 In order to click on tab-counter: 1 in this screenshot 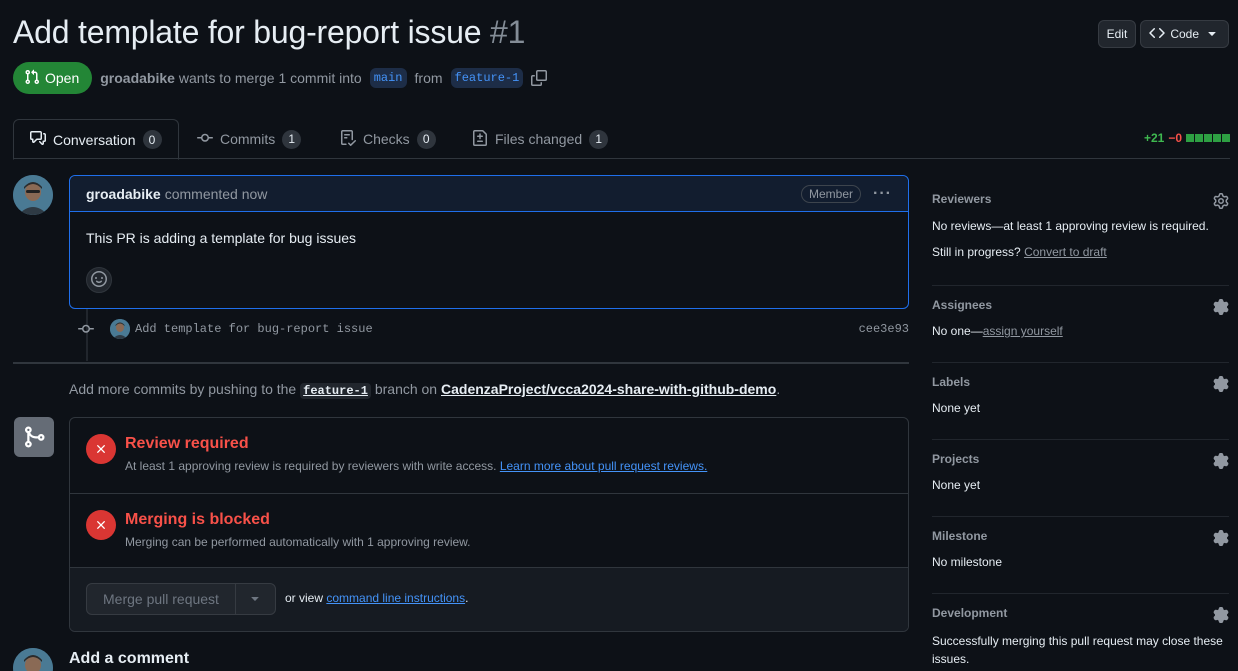, I will do `click(292, 139)`.